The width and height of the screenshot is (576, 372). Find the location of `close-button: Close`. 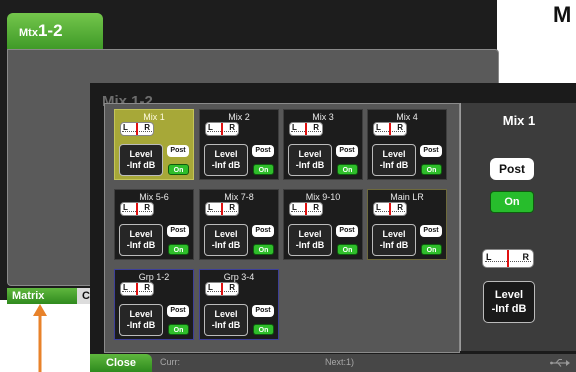

close-button: Close is located at coordinates (121, 363).